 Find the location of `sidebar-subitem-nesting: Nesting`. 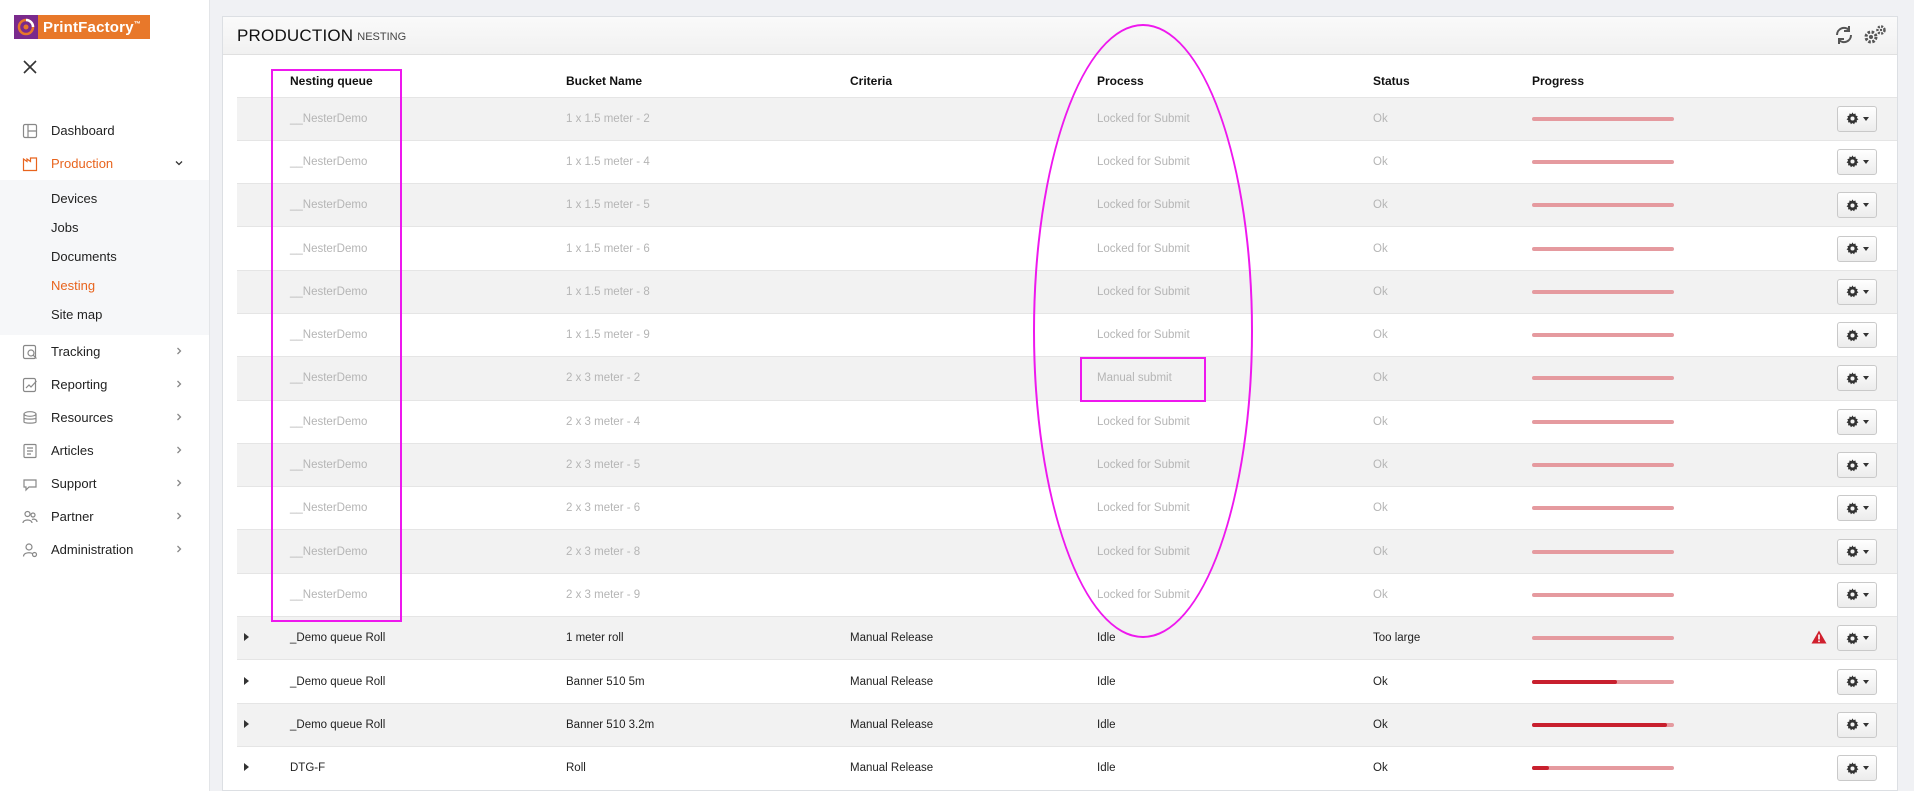

sidebar-subitem-nesting: Nesting is located at coordinates (104, 285).